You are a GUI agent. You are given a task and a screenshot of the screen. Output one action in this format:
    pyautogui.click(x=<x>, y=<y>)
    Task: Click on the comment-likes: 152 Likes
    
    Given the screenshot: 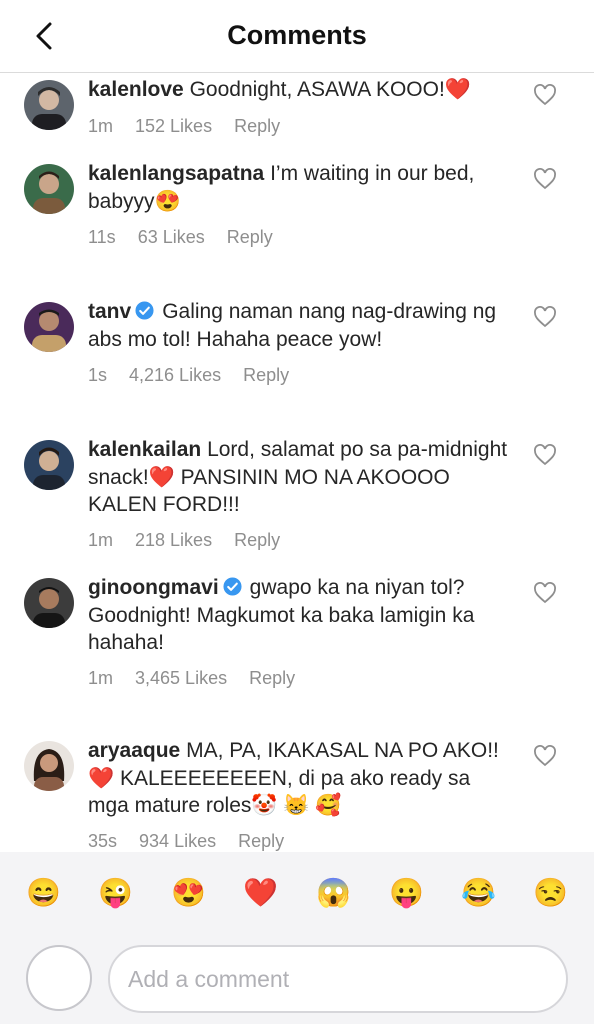 What is the action you would take?
    pyautogui.click(x=173, y=126)
    